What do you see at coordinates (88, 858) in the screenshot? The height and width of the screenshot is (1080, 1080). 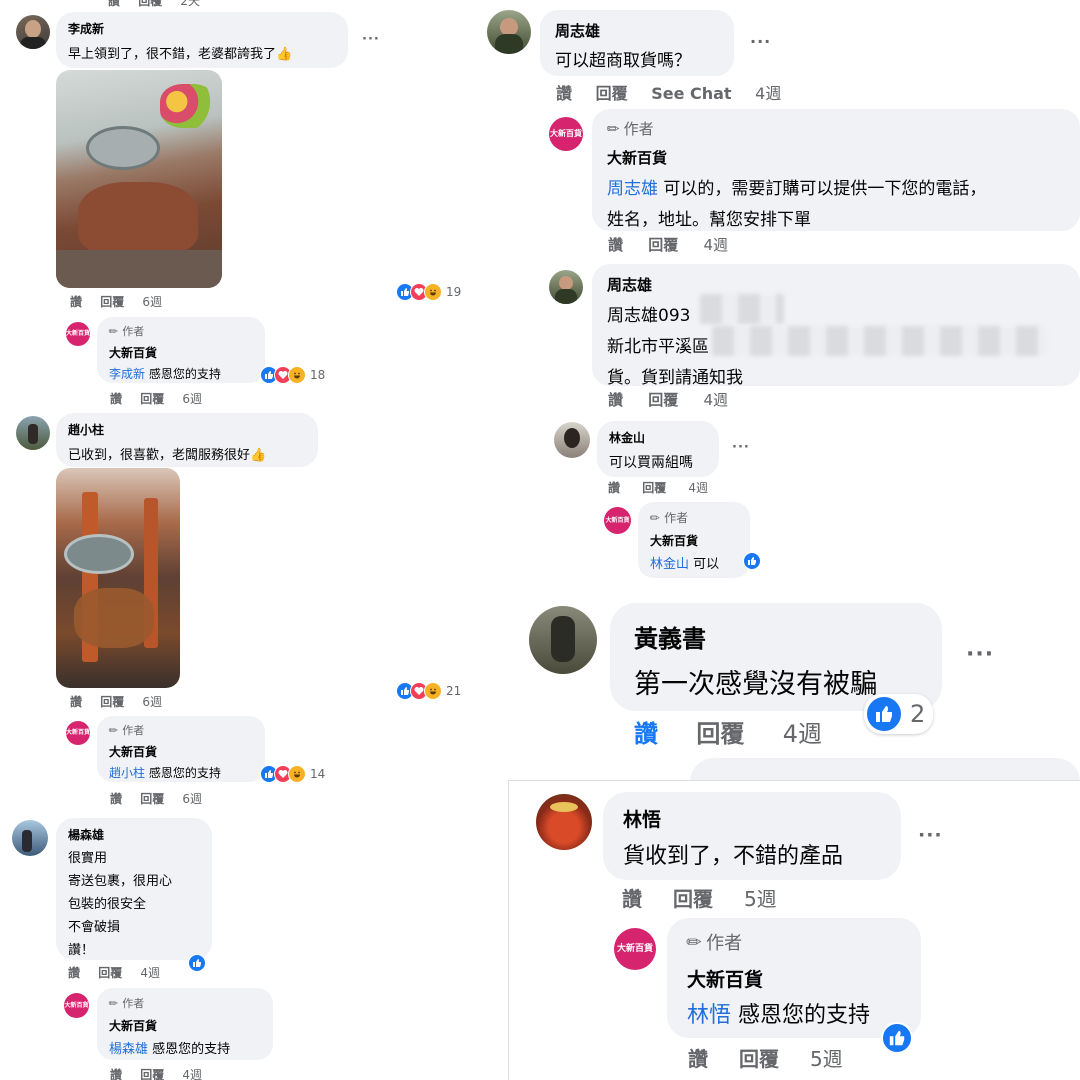 I see `comment-text-line: 很實用` at bounding box center [88, 858].